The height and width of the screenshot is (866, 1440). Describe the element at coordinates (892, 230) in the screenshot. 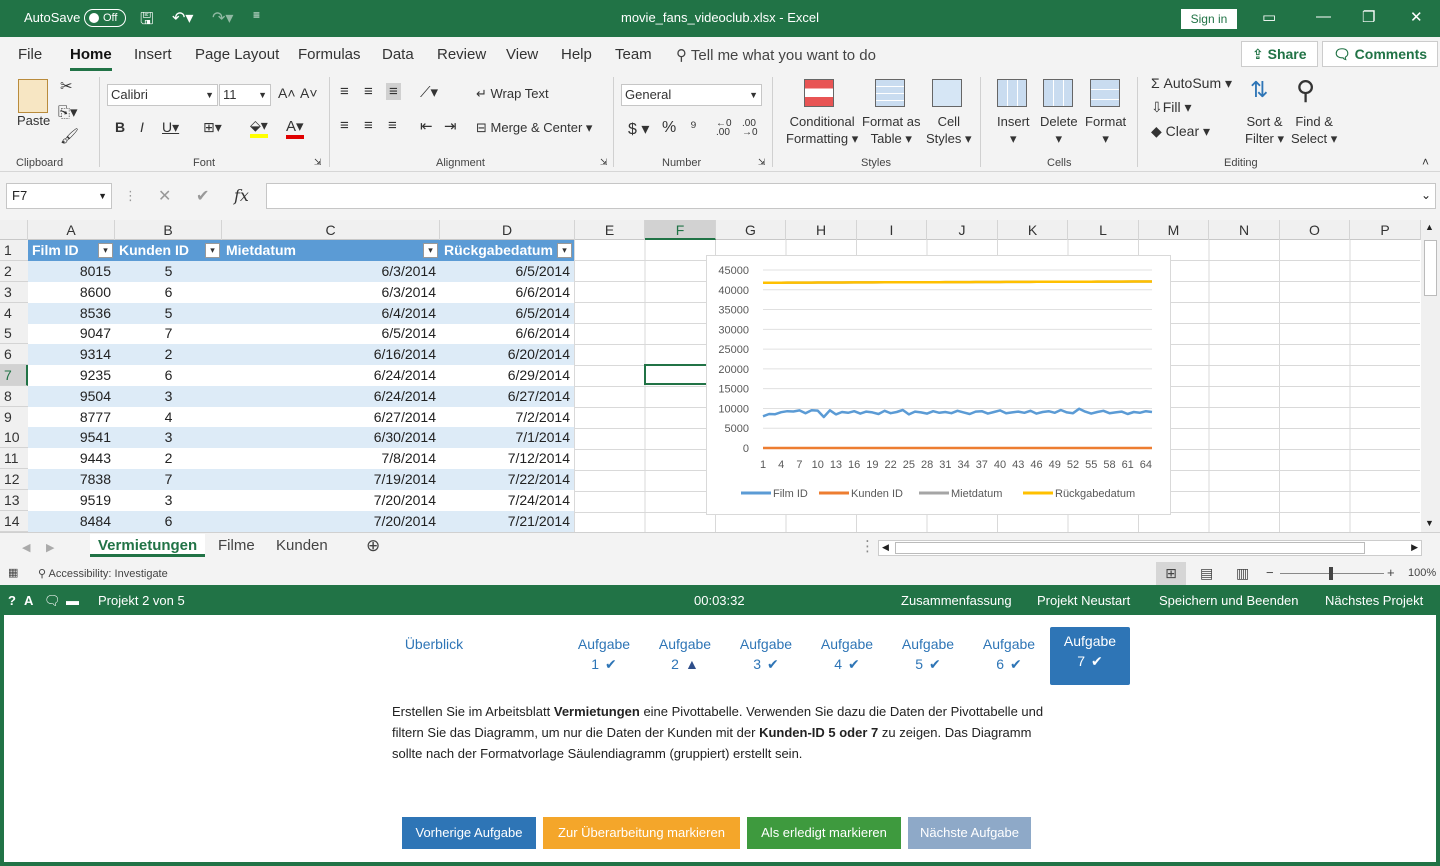

I see `column-header-i: I` at that location.